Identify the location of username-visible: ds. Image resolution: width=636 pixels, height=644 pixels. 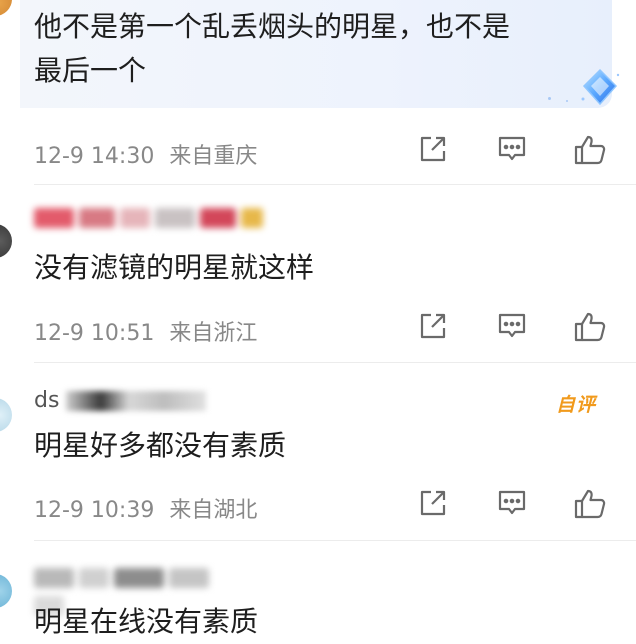
(47, 400).